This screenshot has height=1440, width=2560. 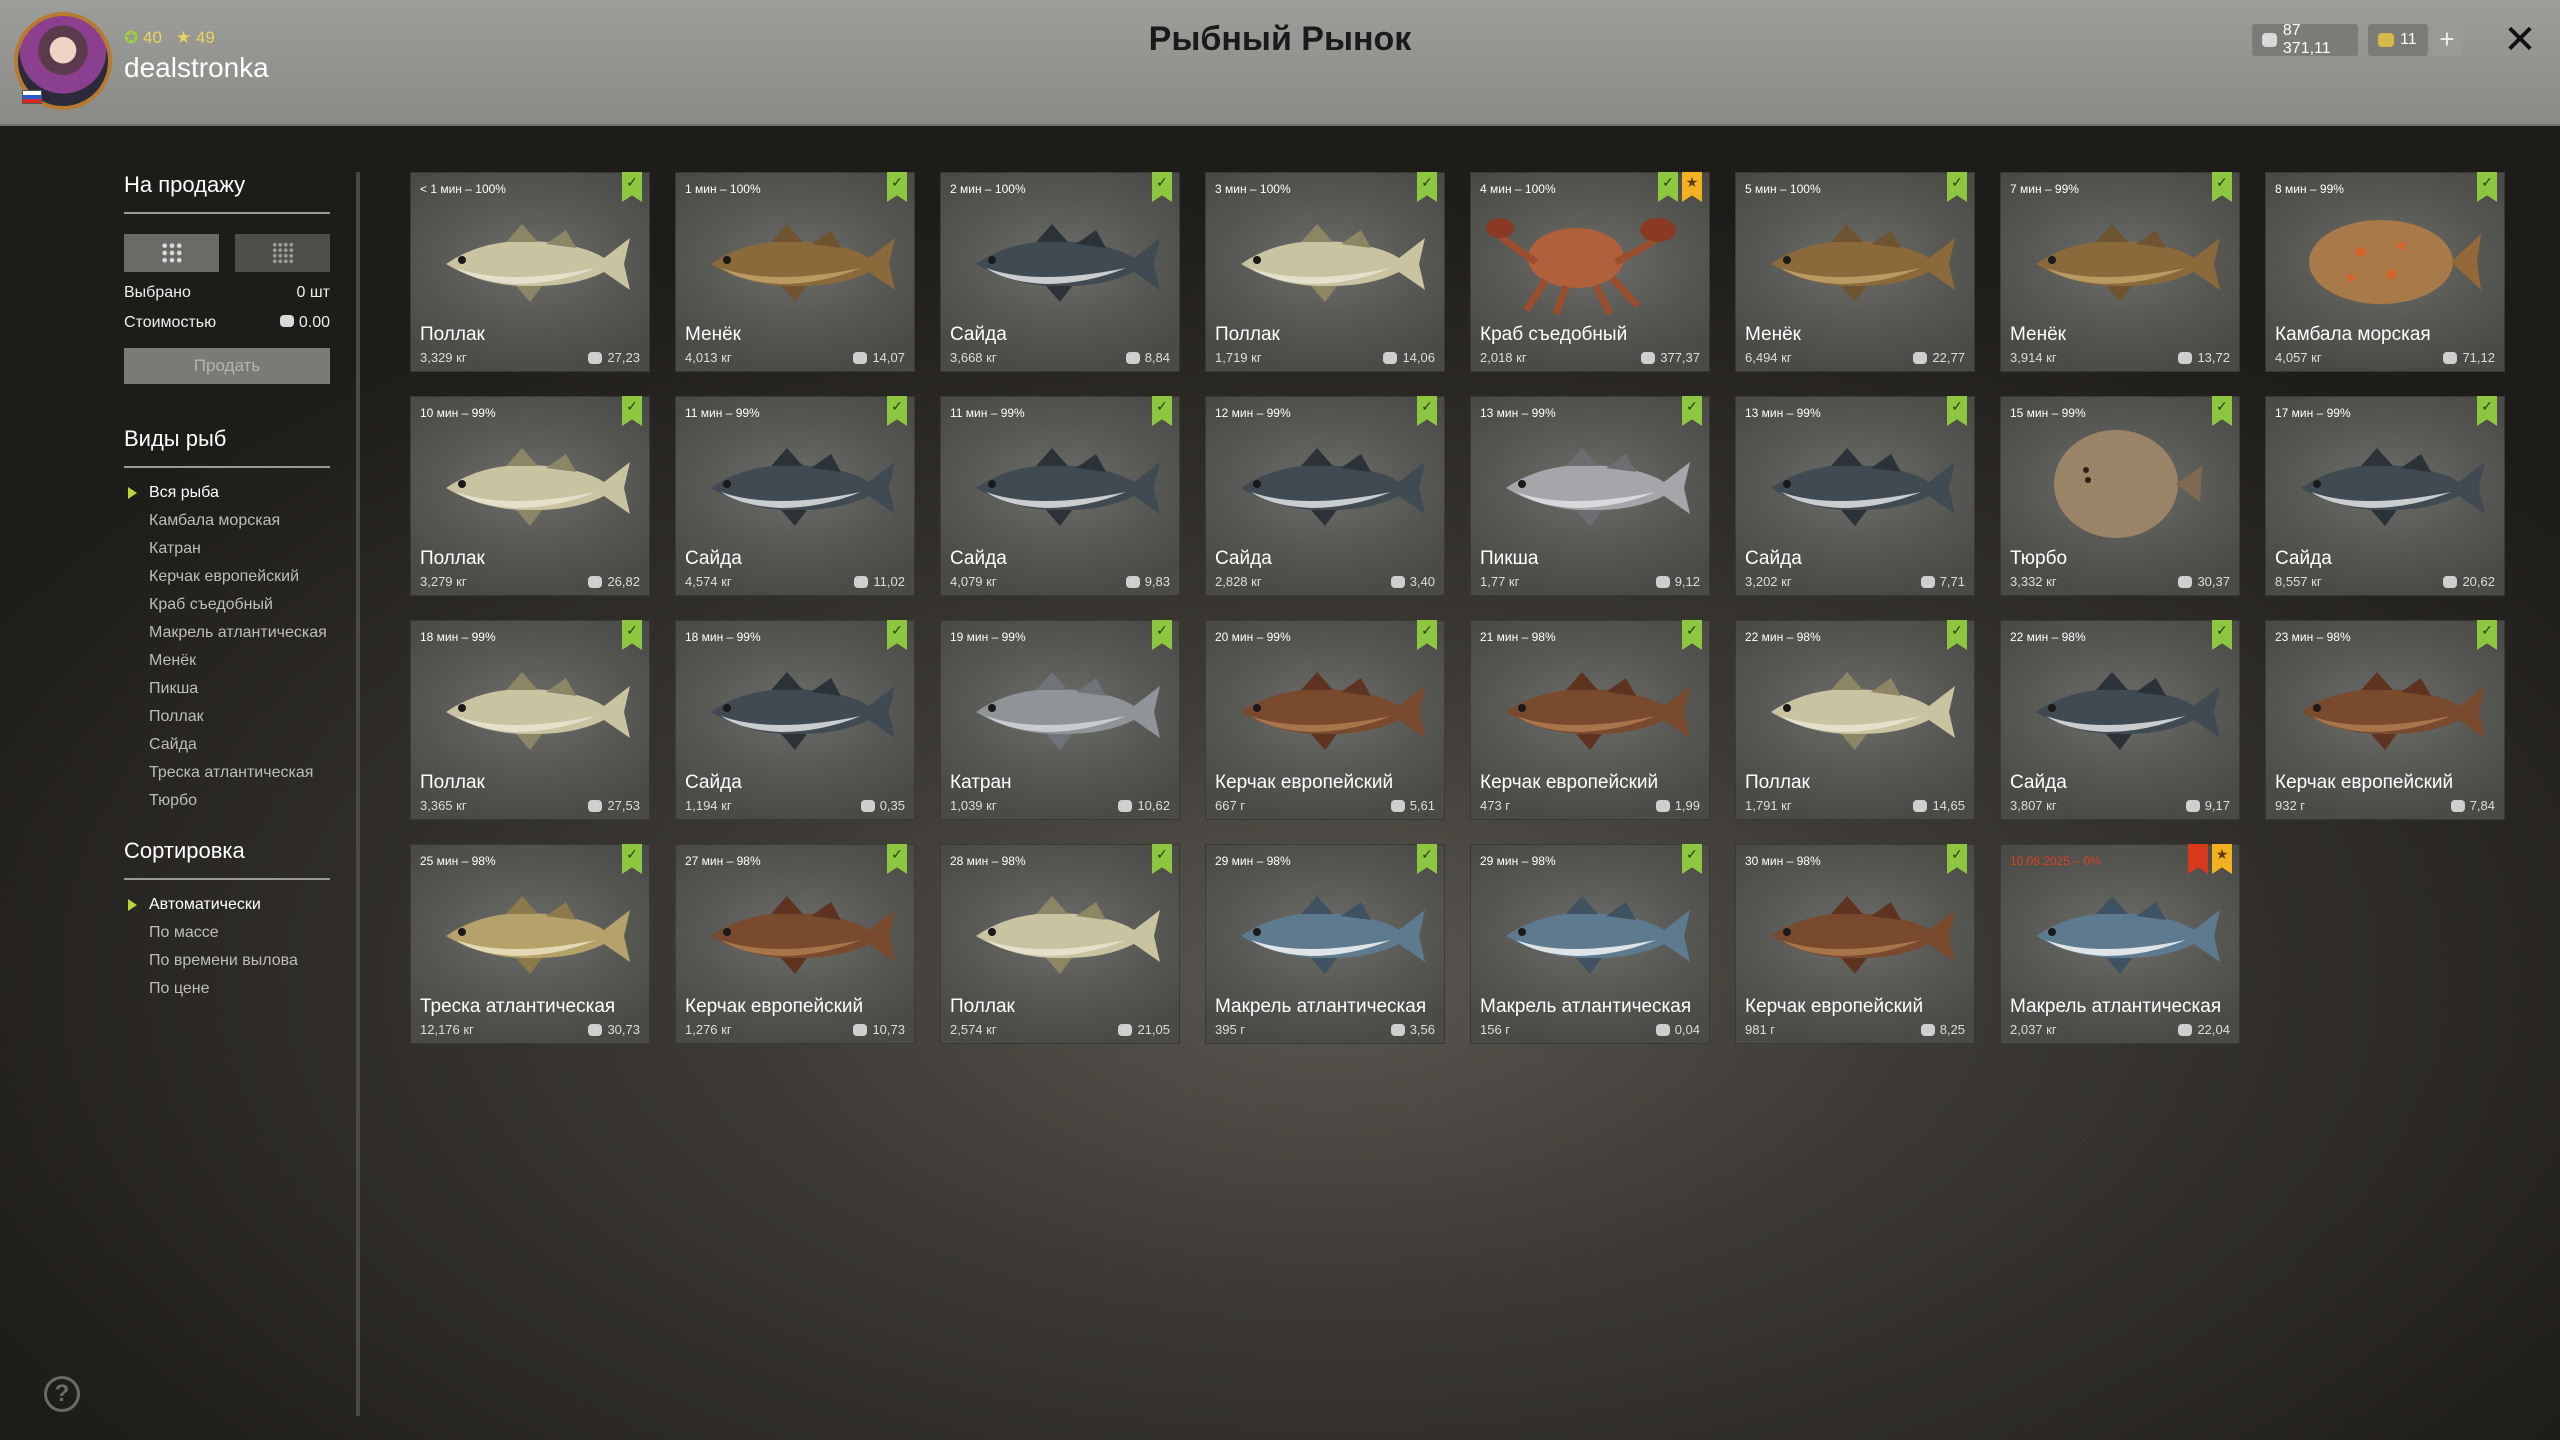 What do you see at coordinates (2457, 805) in the screenshot?
I see `silver-coin-icon` at bounding box center [2457, 805].